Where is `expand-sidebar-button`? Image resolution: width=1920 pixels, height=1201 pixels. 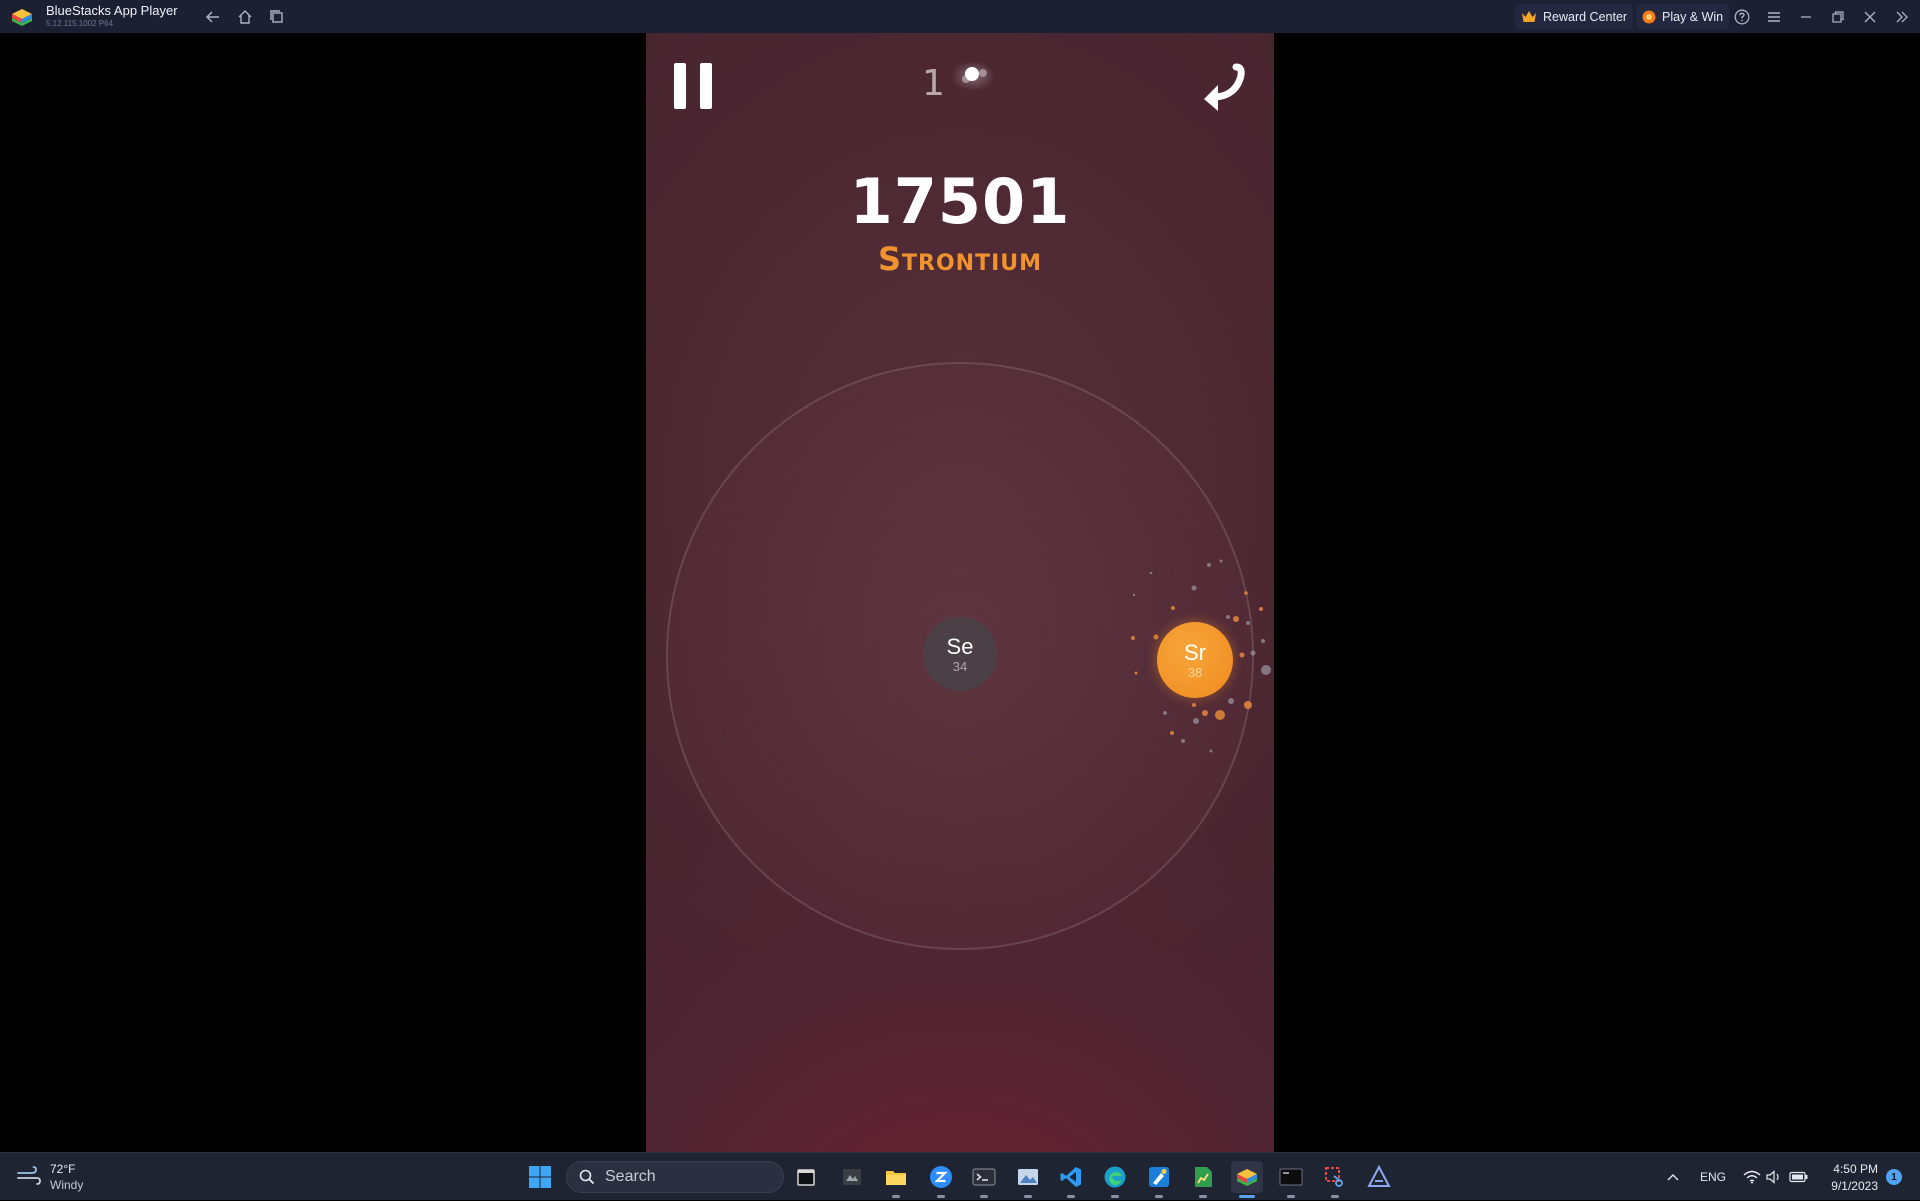 expand-sidebar-button is located at coordinates (1902, 17).